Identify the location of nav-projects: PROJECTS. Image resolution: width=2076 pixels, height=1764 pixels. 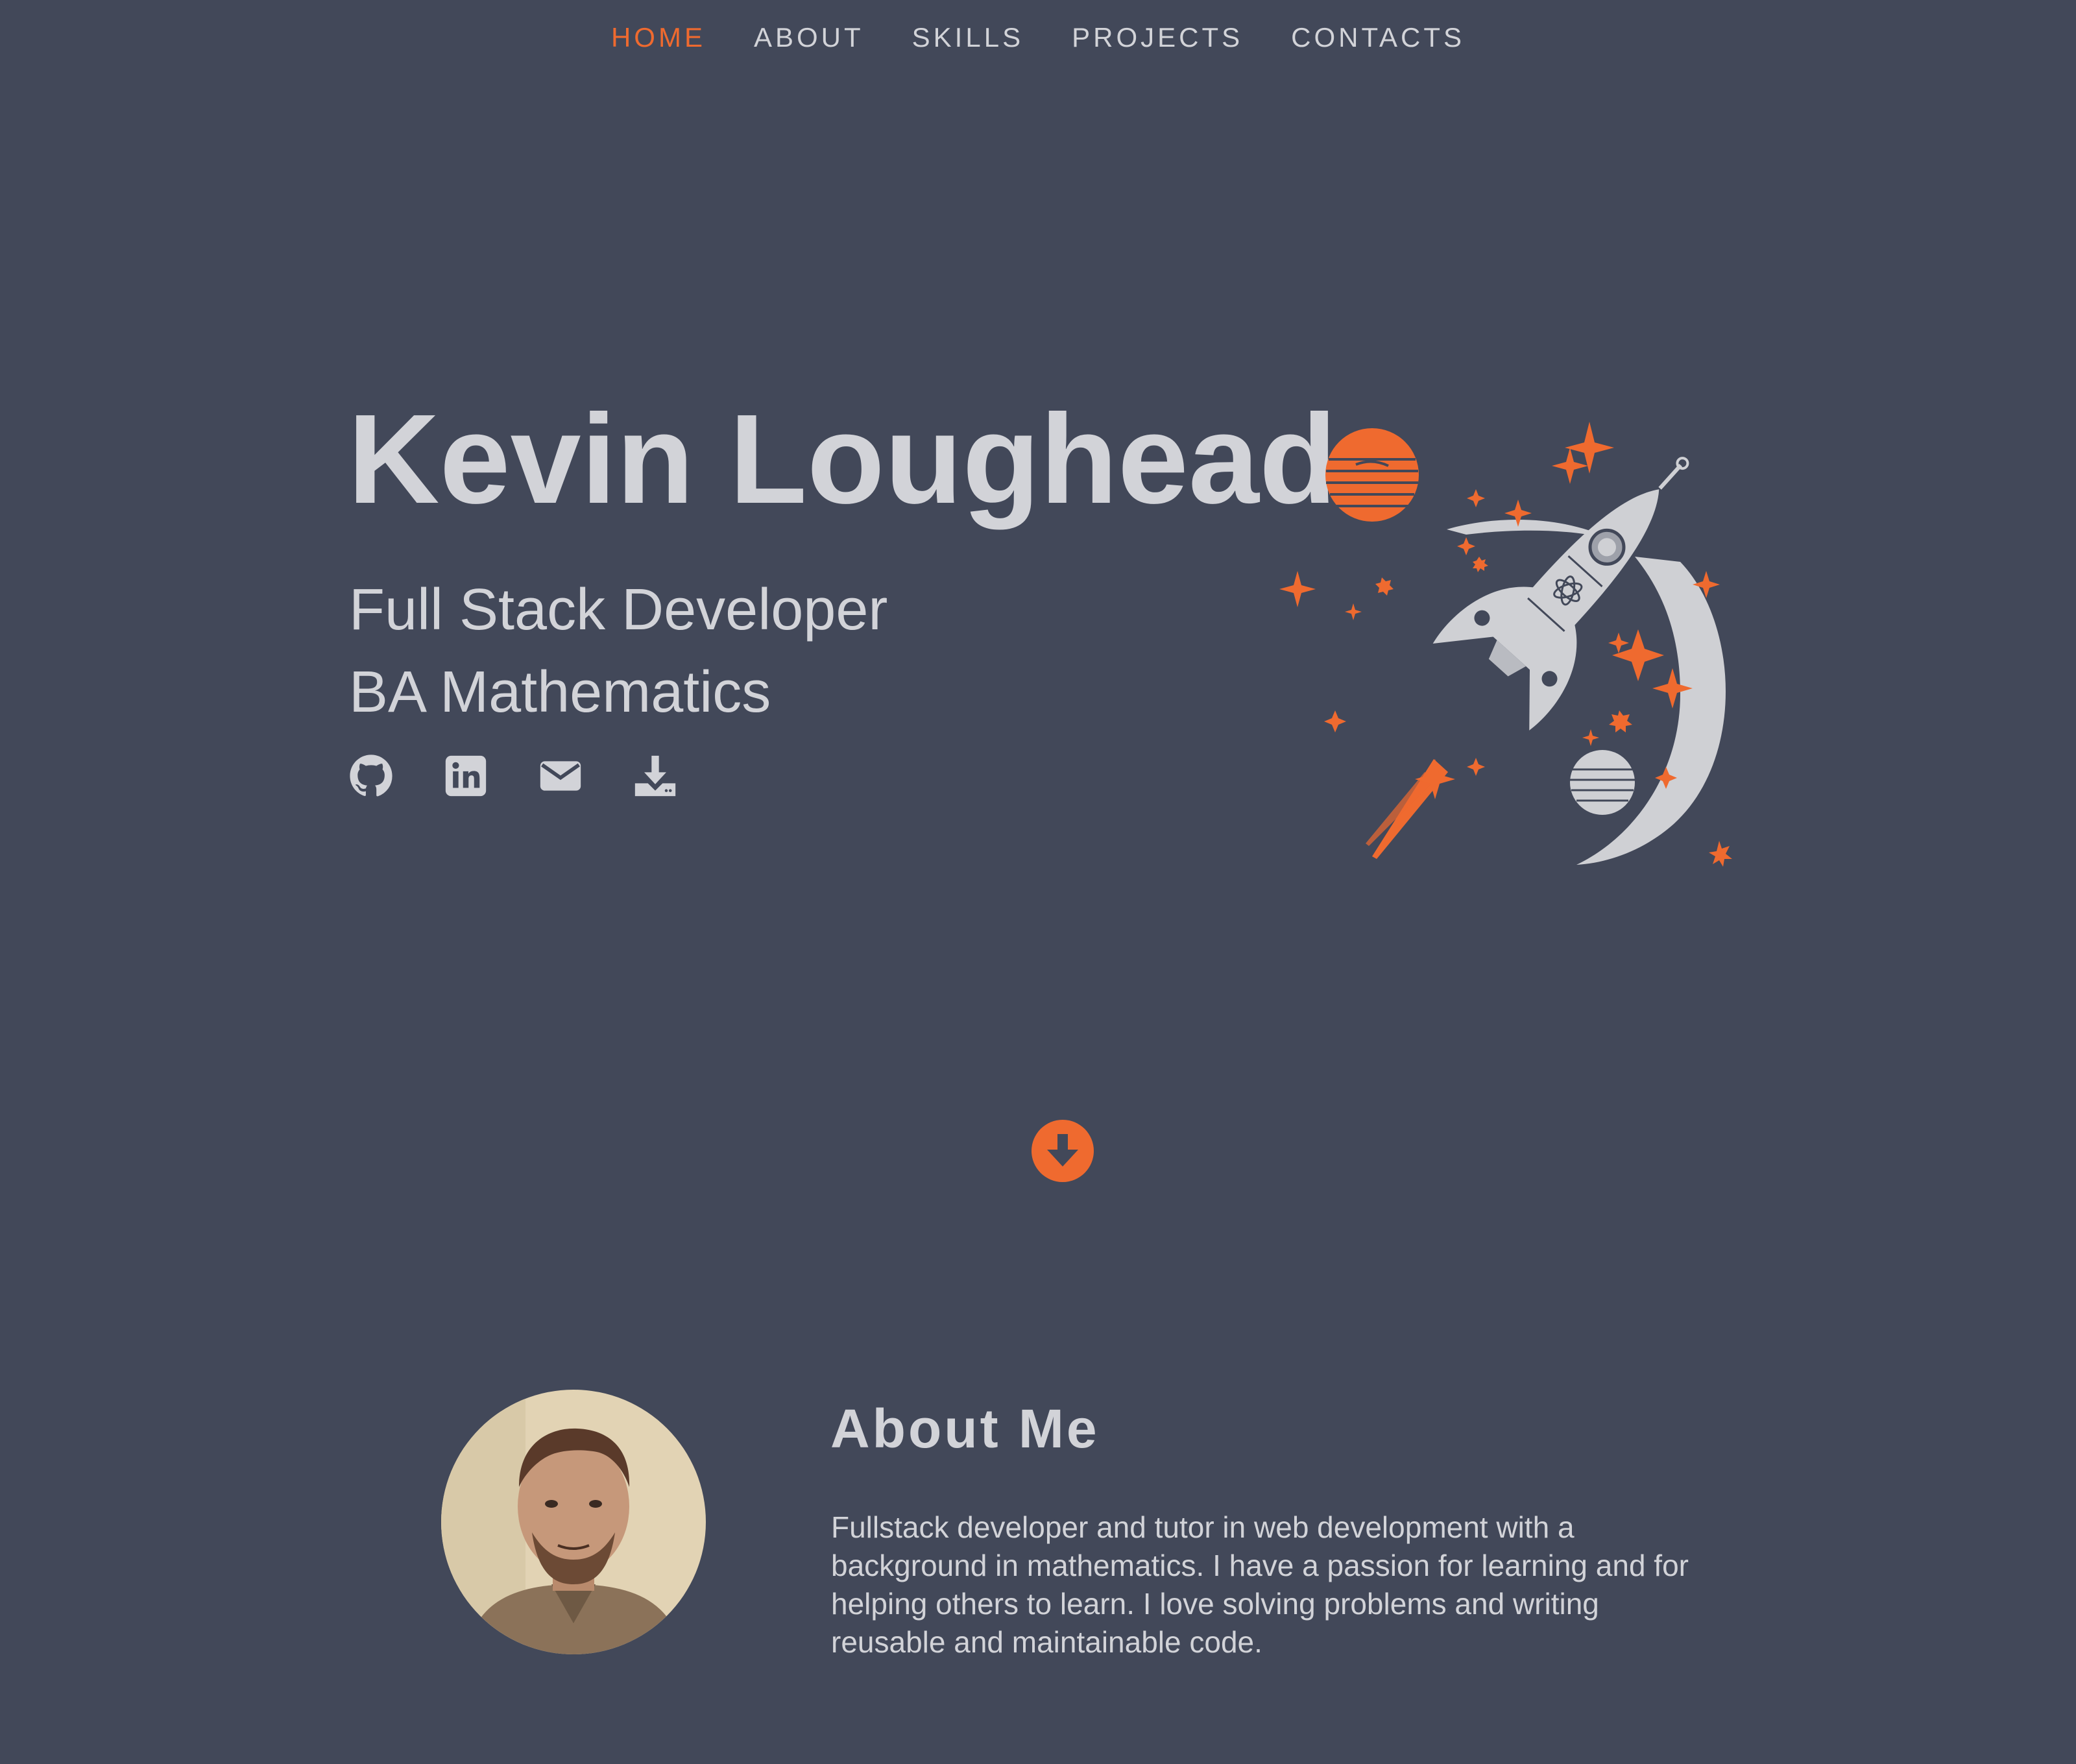
(1157, 37).